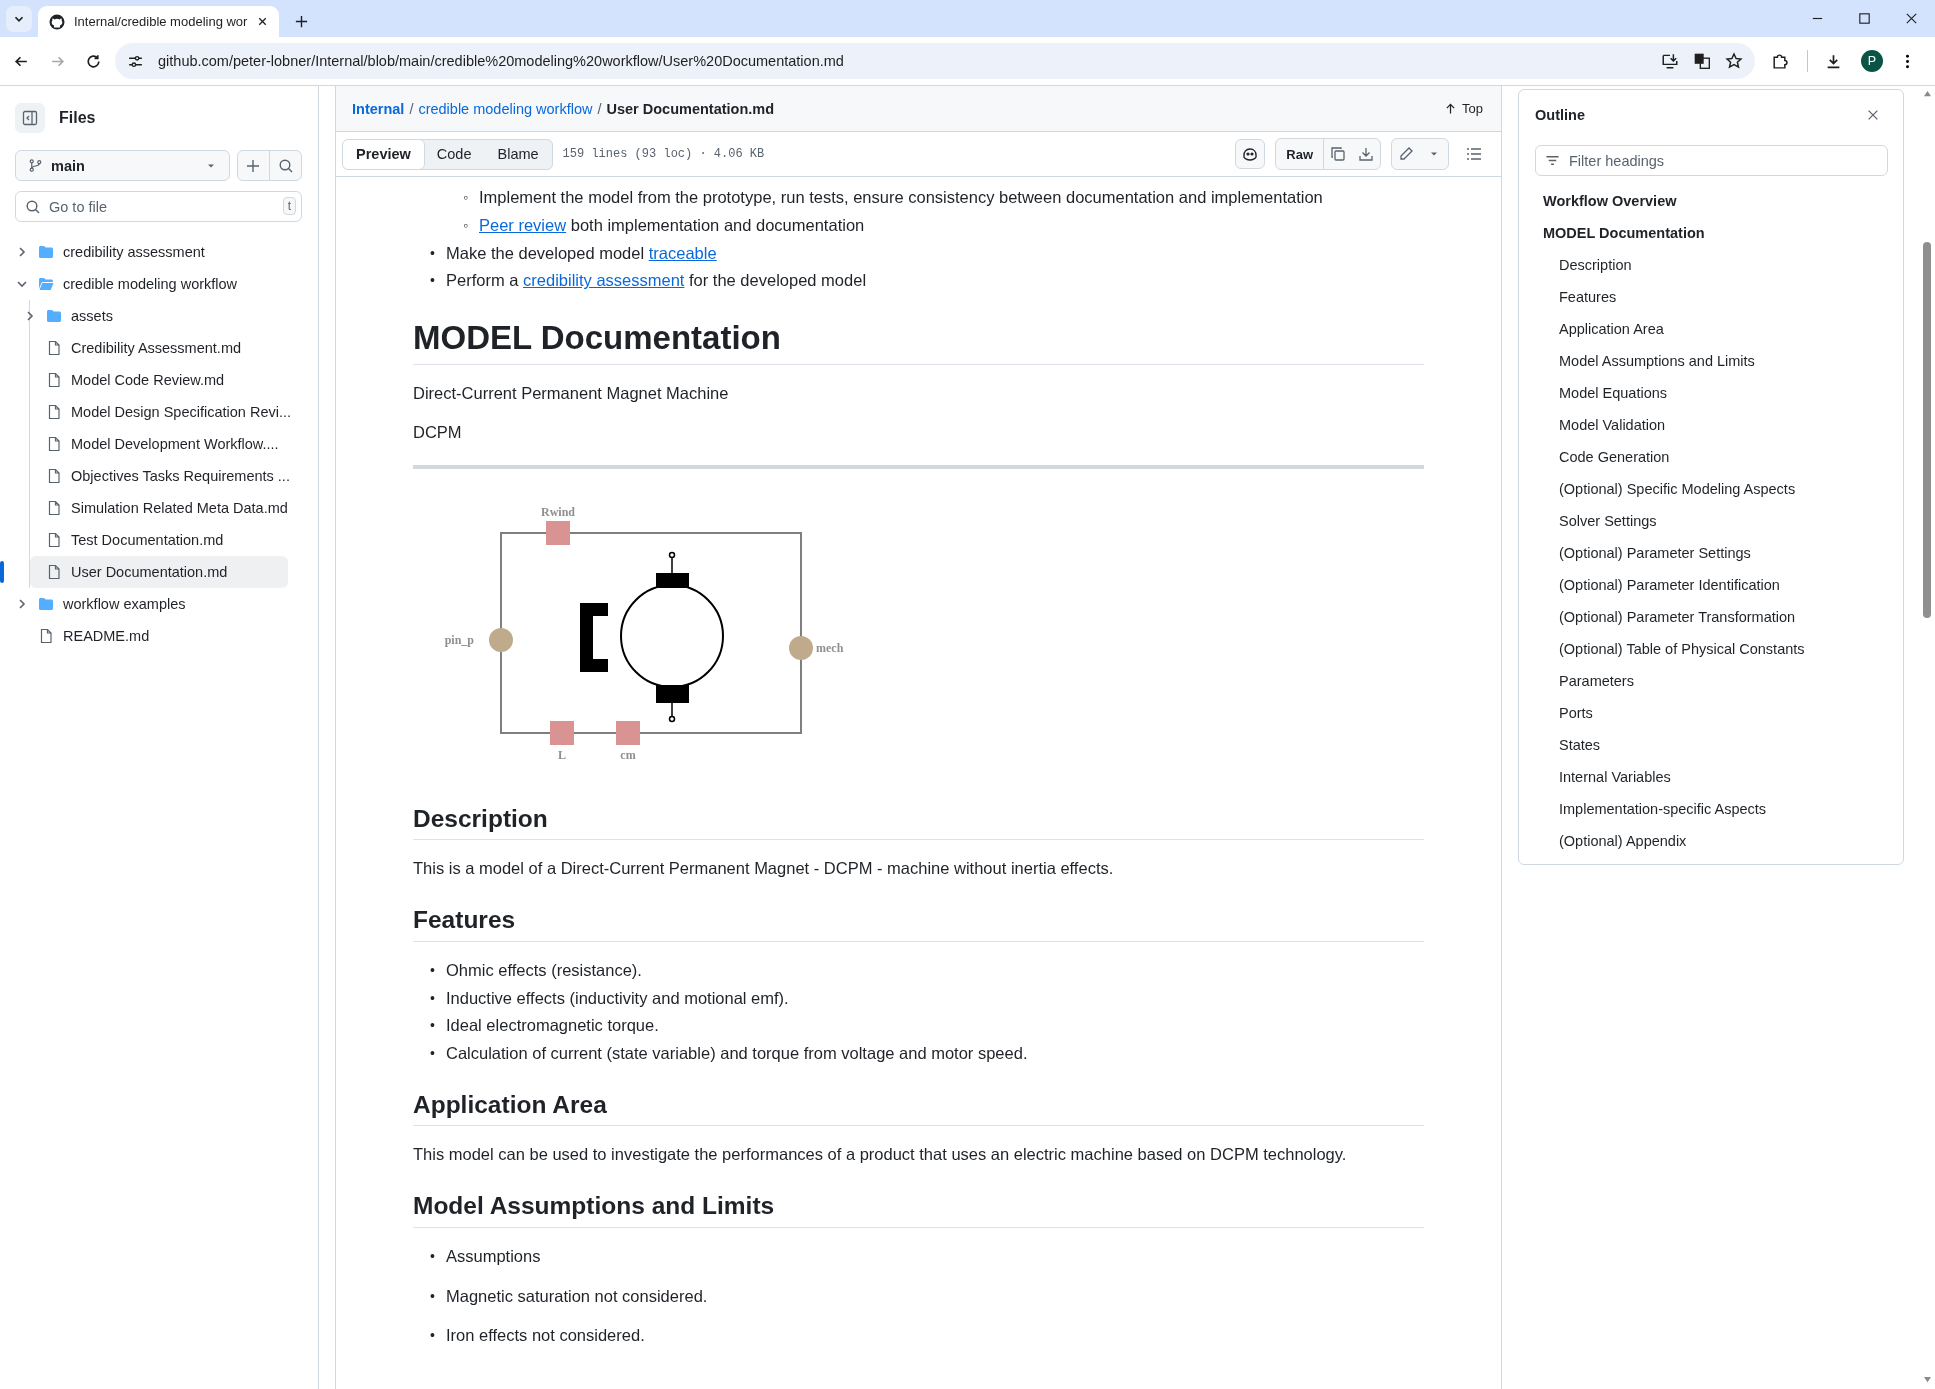 The image size is (1935, 1389). Describe the element at coordinates (901, 197) in the screenshot. I see `list-item: Implement the model from the prototype, run tests, ensure consistency between documentation and implementation` at that location.